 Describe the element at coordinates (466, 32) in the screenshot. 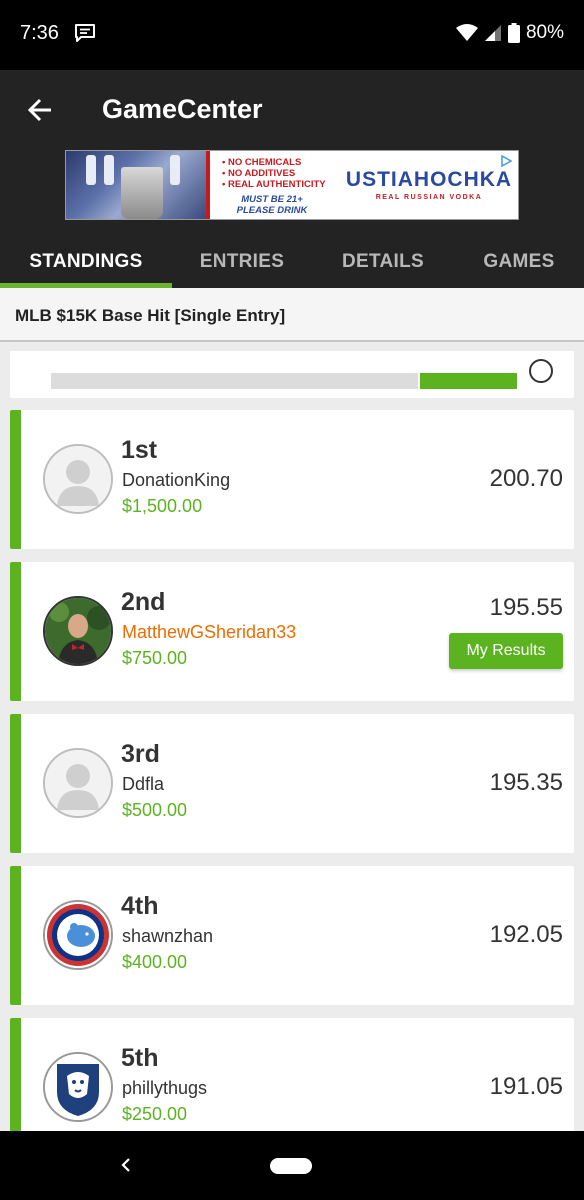

I see `wifi-icon` at that location.